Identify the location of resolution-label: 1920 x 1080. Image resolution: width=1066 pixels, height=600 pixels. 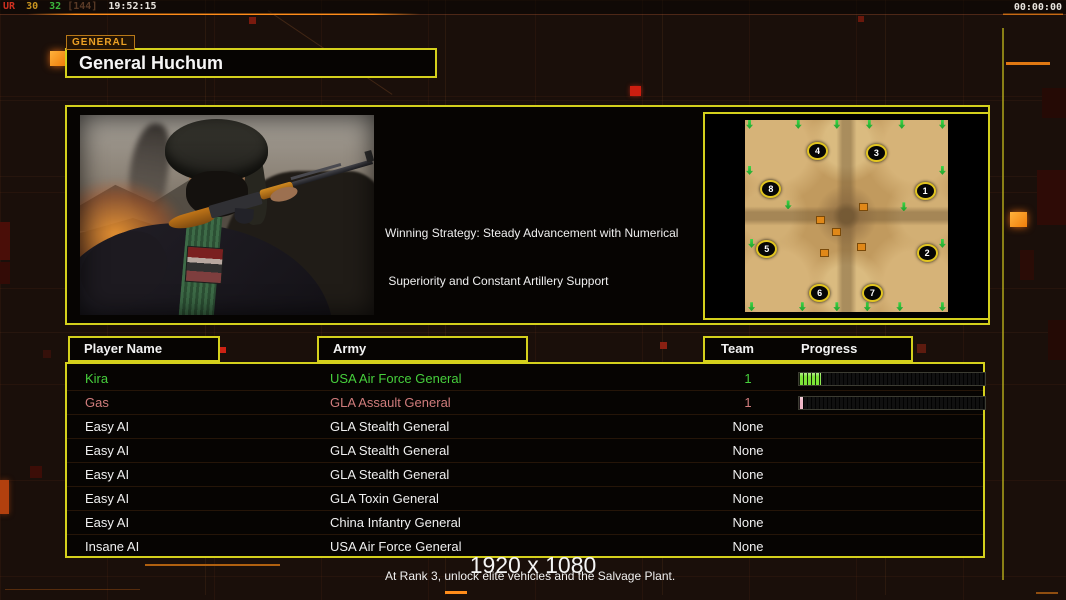
(533, 565).